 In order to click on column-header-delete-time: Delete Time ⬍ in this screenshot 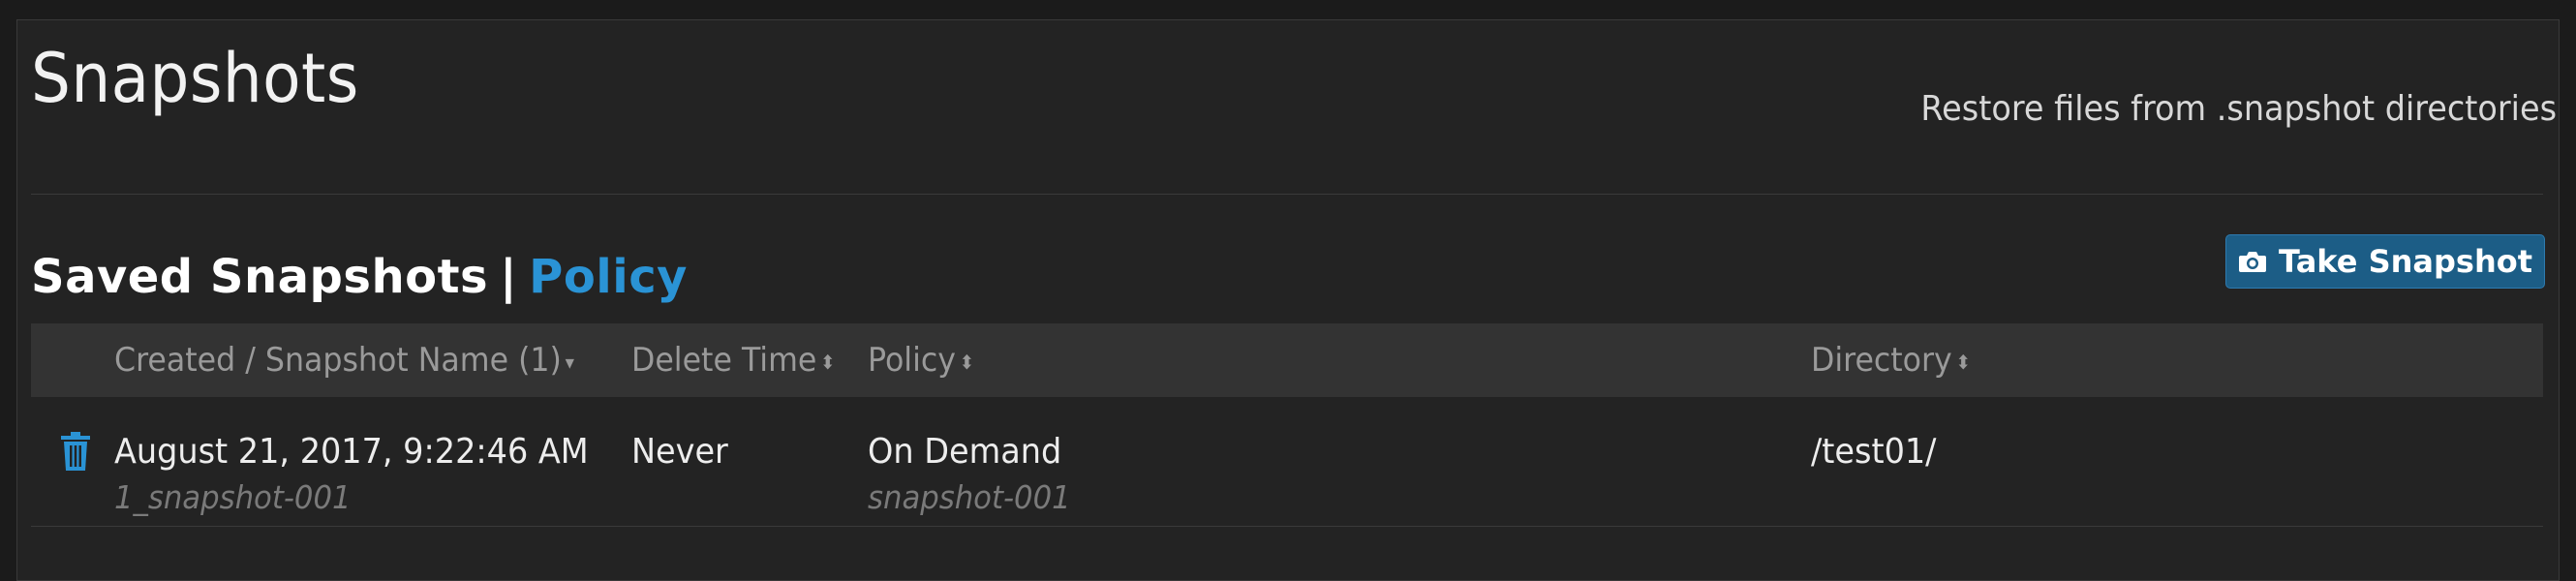, I will do `click(733, 361)`.